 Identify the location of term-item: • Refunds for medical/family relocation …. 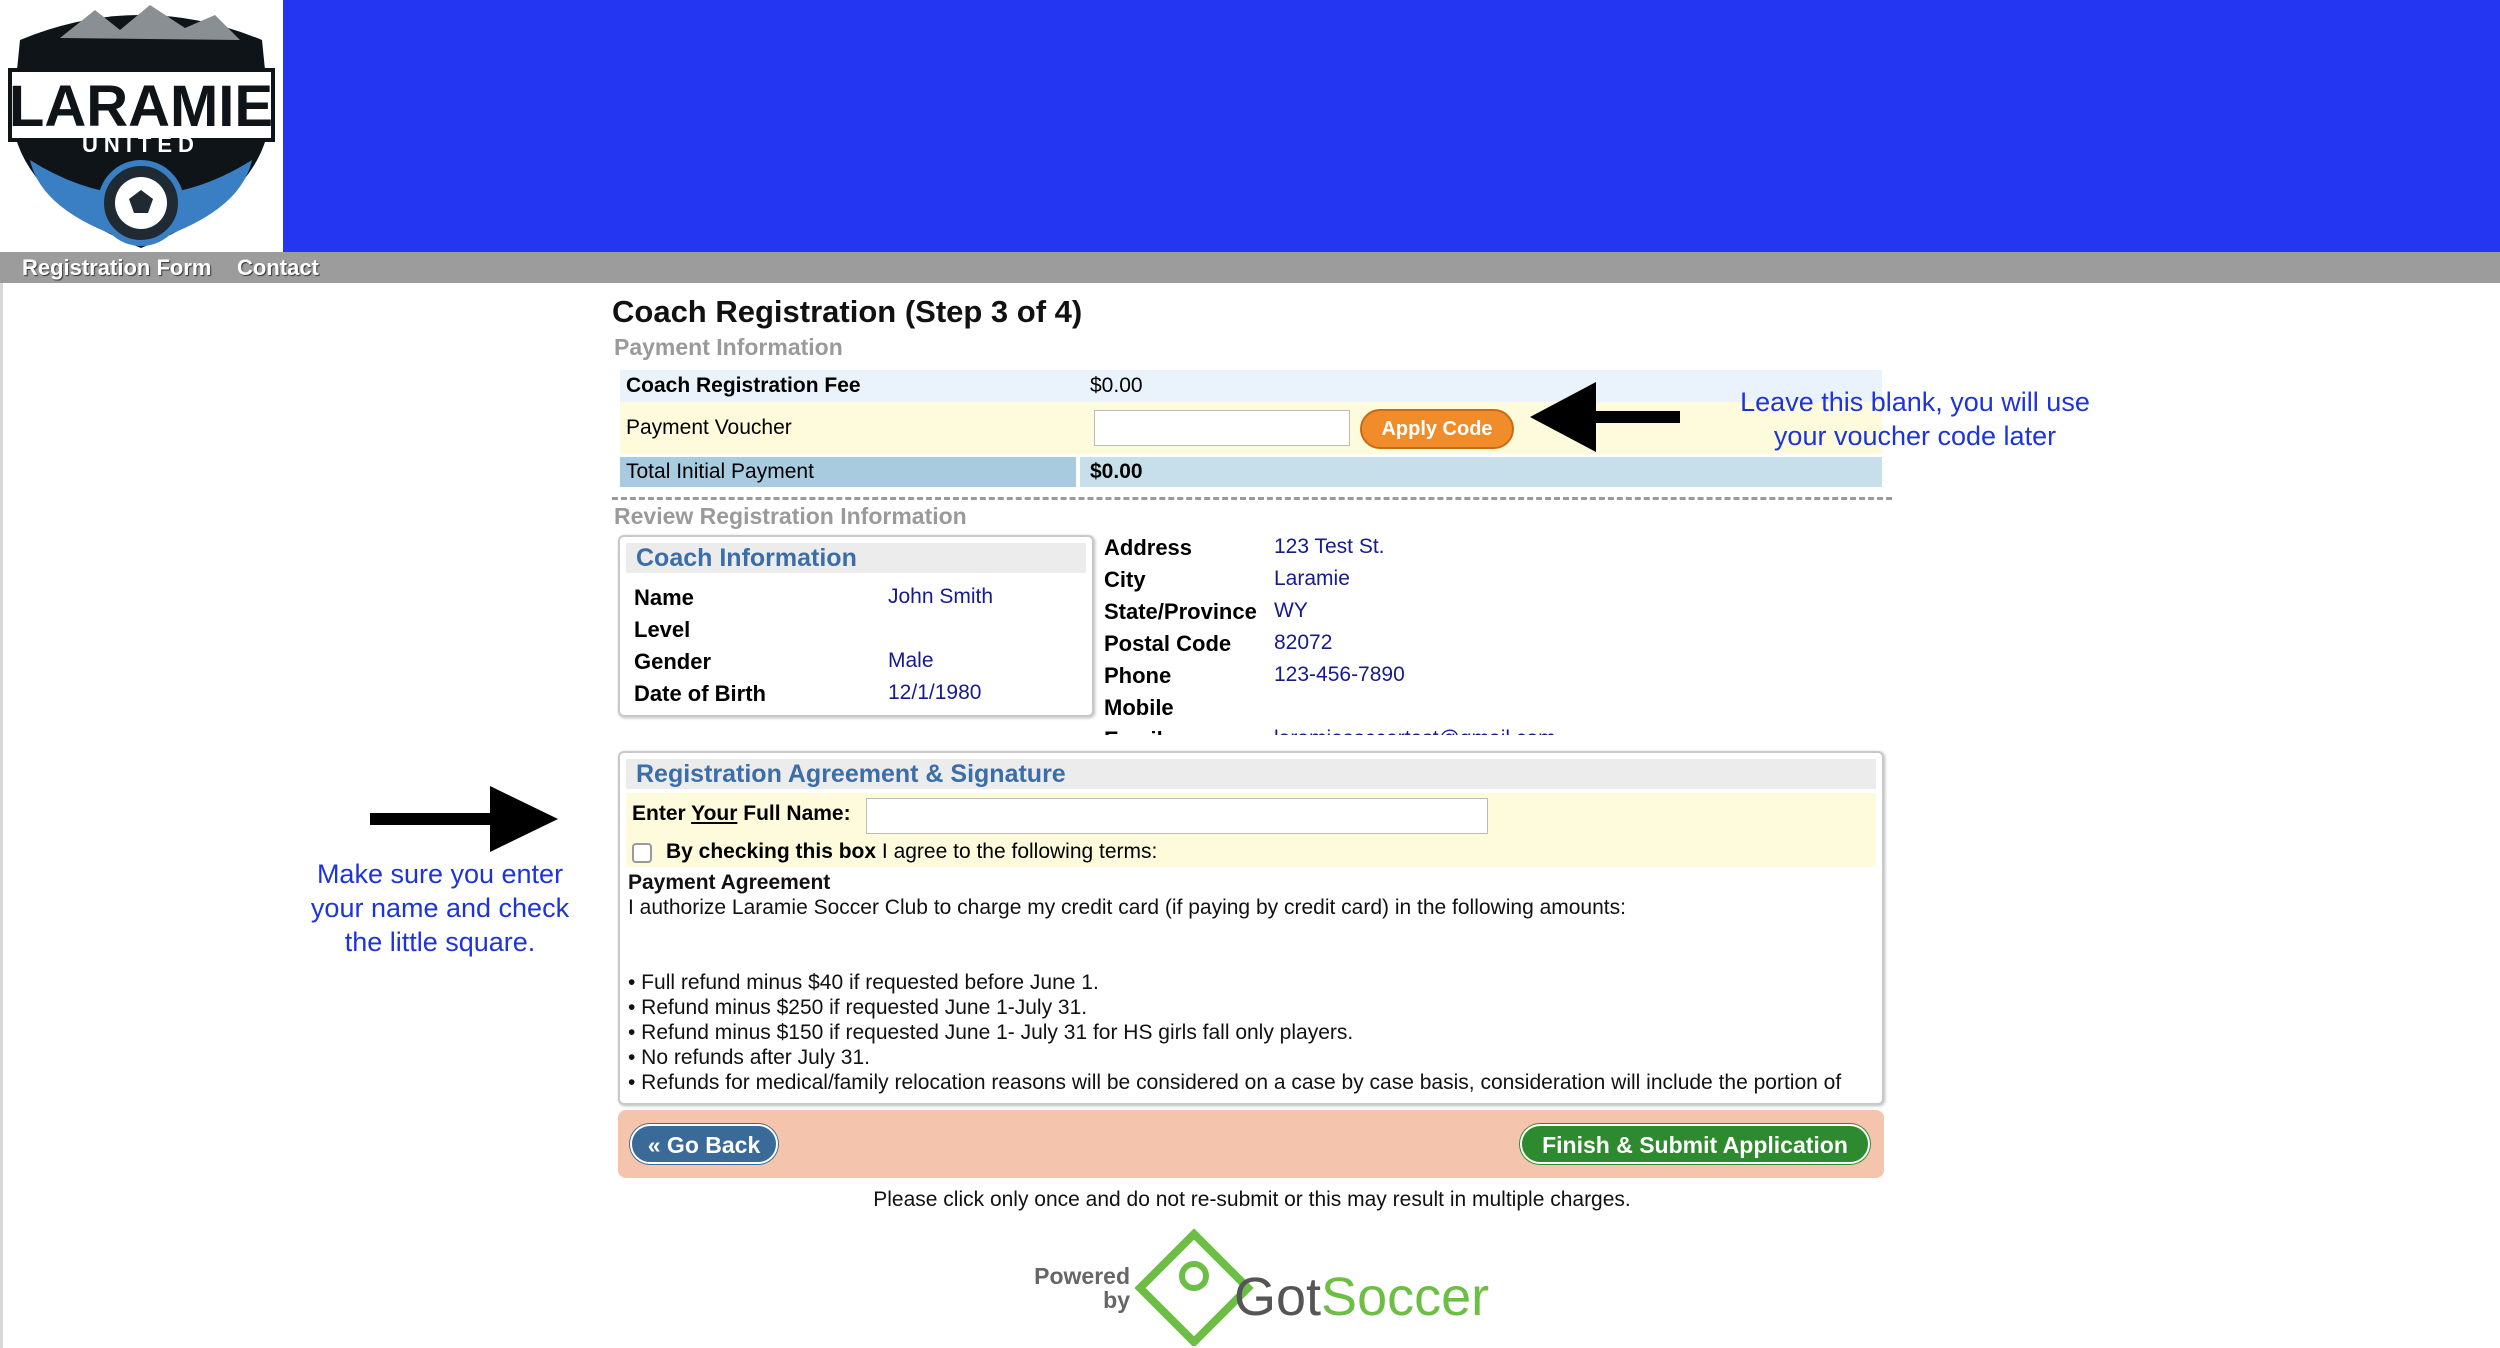
(1235, 1082).